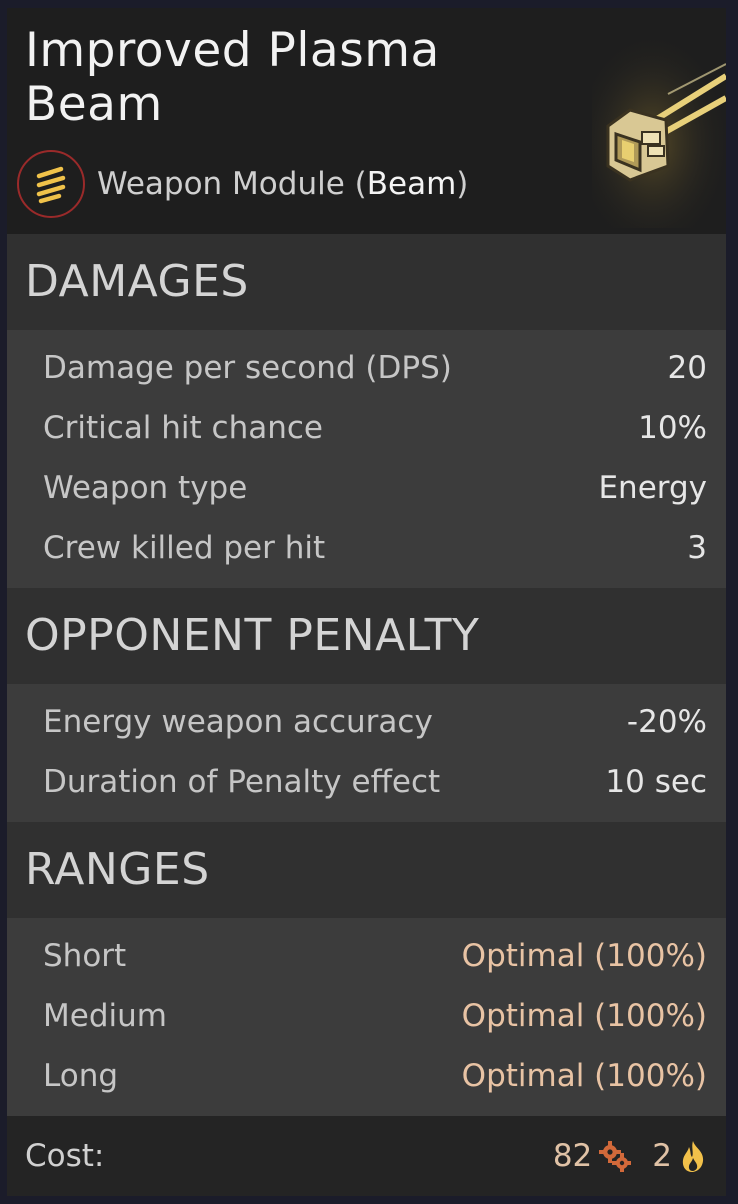 The height and width of the screenshot is (1204, 738). I want to click on stat-row-energy-weapon-accuracy: Energy weapon accuracy -20%, so click(366, 722).